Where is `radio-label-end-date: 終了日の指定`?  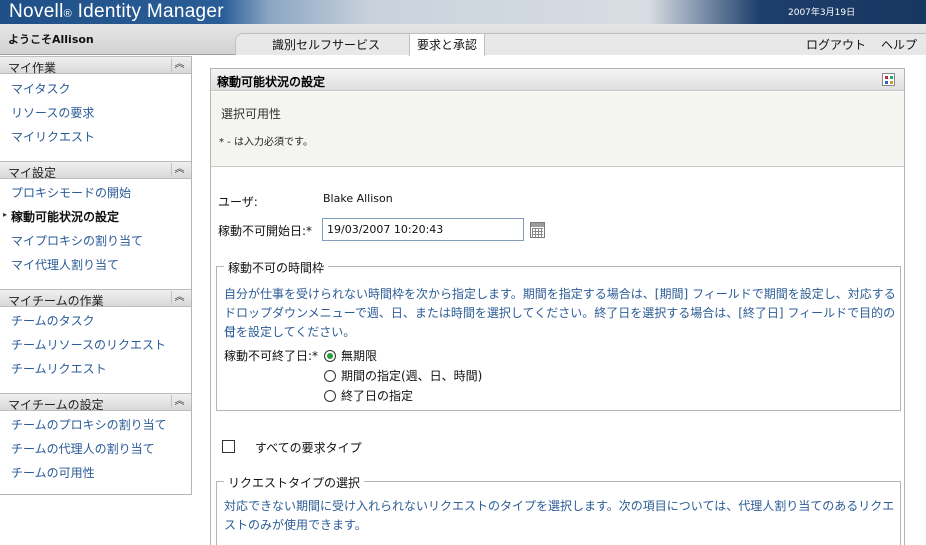
radio-label-end-date: 終了日の指定 is located at coordinates (377, 396).